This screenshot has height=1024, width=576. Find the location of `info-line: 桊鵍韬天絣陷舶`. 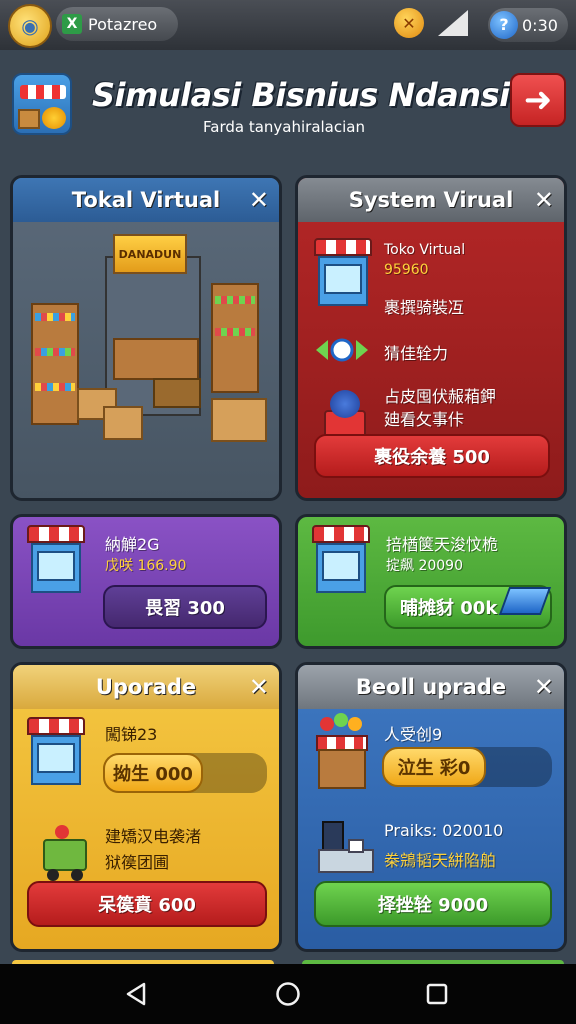

info-line: 桊鵍韬天絣陷舶 is located at coordinates (440, 860).